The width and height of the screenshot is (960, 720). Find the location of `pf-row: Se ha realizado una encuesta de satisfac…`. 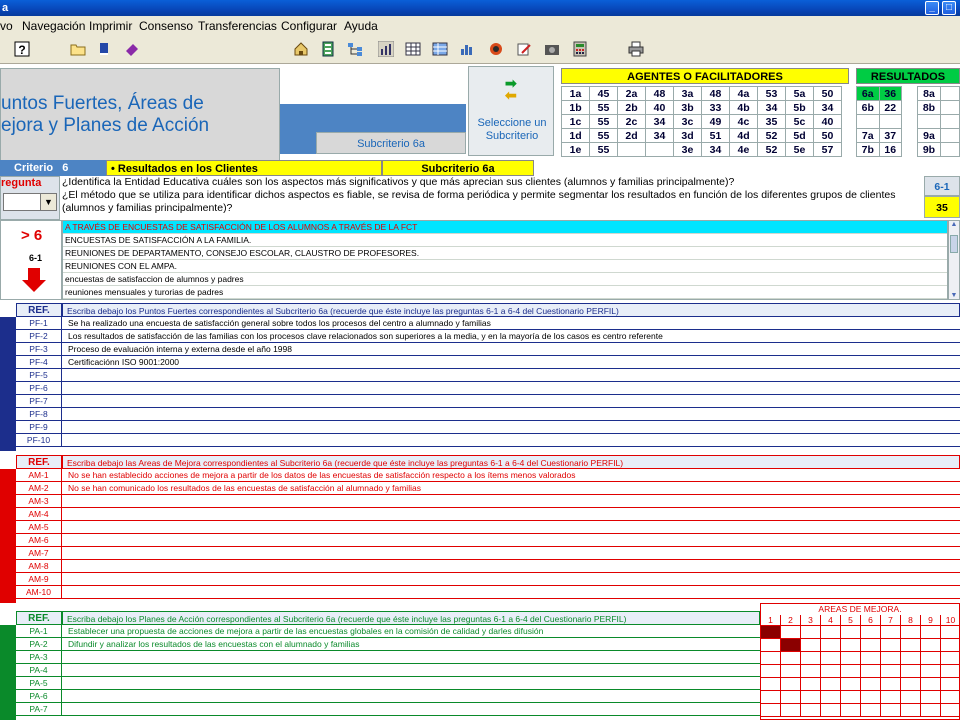

pf-row: Se ha realizado una encuesta de satisfac… is located at coordinates (511, 323).